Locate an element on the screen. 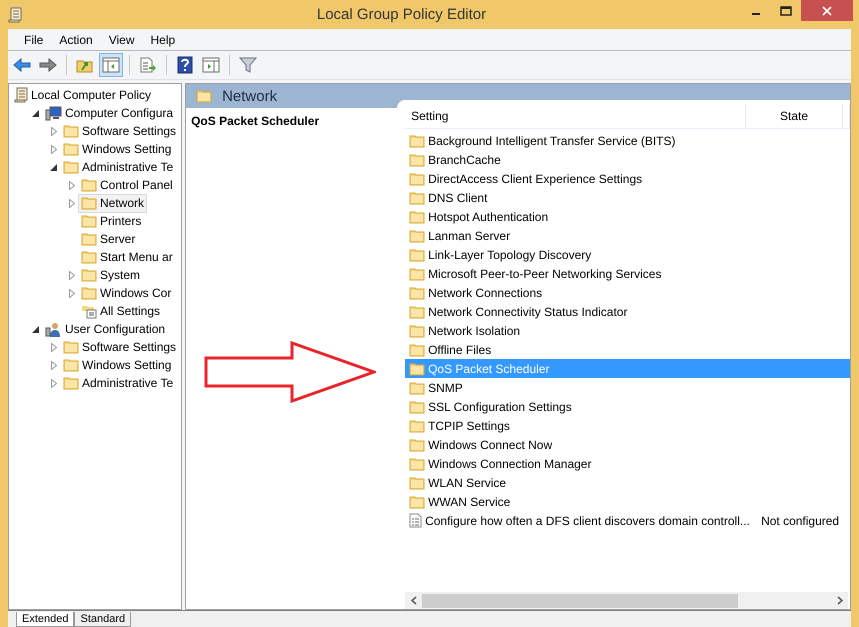  list-row: Background Intelligent Transfer Service (BITS) is located at coordinates (627, 140).